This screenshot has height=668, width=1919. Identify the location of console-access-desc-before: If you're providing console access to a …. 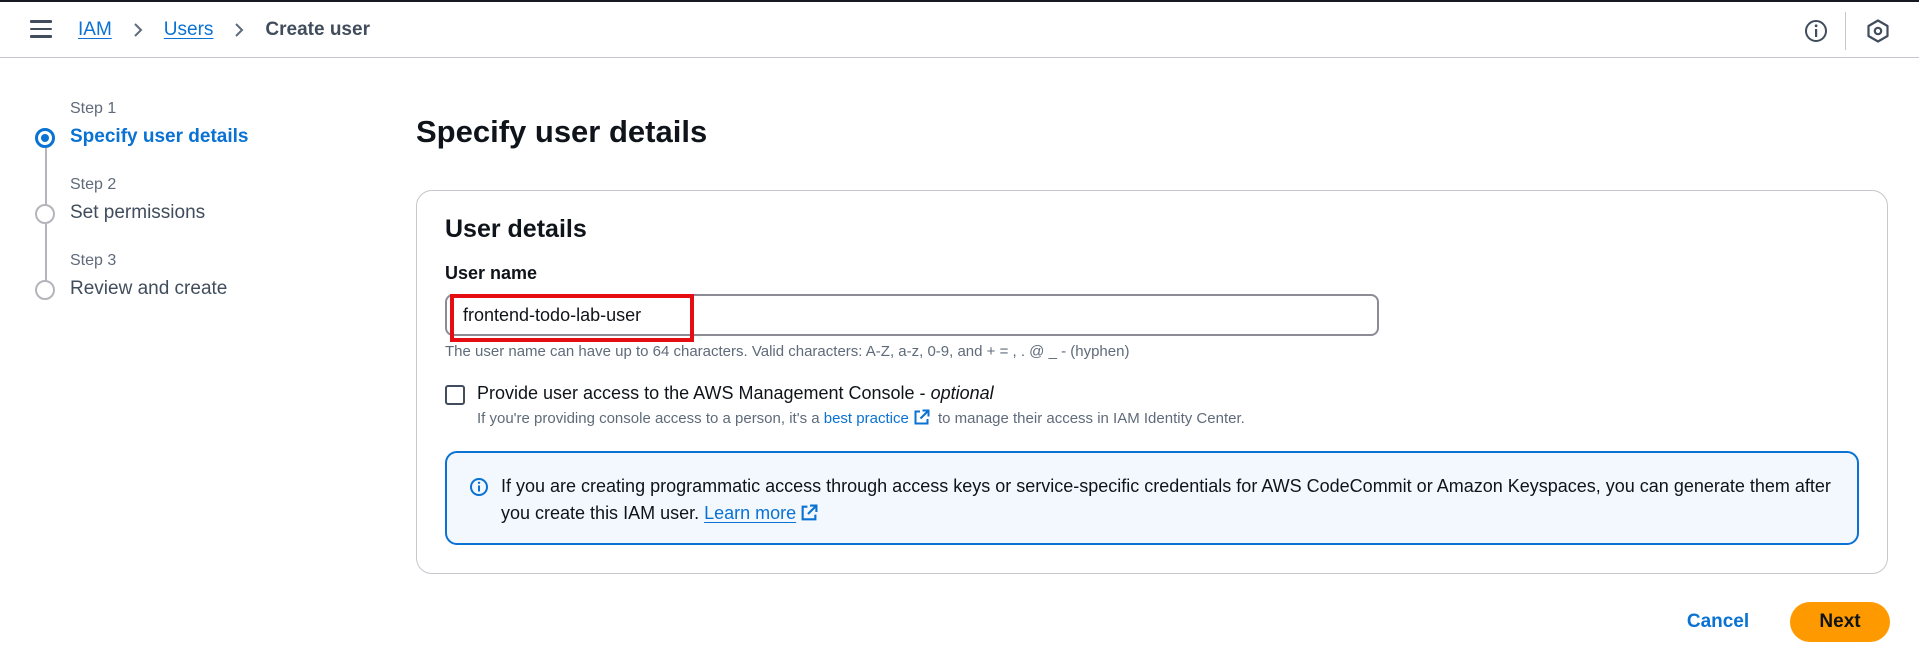
(650, 418).